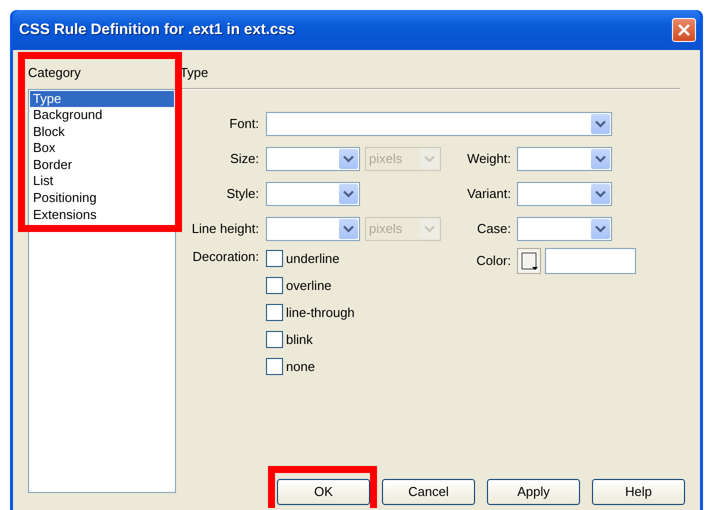 The width and height of the screenshot is (713, 510). I want to click on field-label: Case:, so click(494, 229).